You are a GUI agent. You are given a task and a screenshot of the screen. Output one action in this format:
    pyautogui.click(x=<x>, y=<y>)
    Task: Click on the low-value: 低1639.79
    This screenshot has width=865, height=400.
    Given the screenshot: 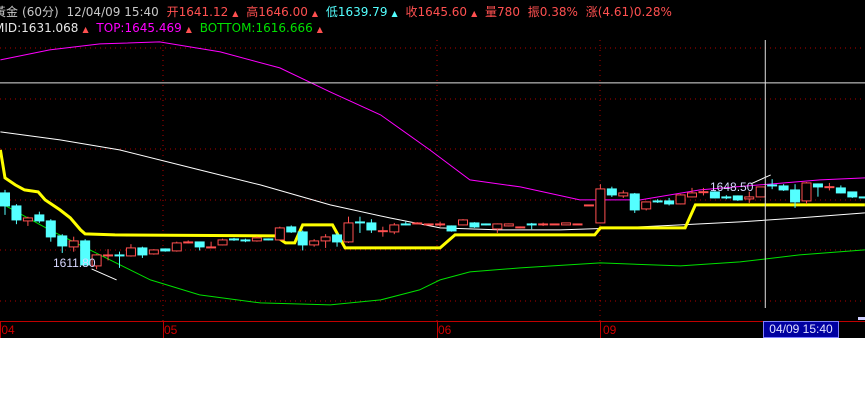 What is the action you would take?
    pyautogui.click(x=356, y=12)
    